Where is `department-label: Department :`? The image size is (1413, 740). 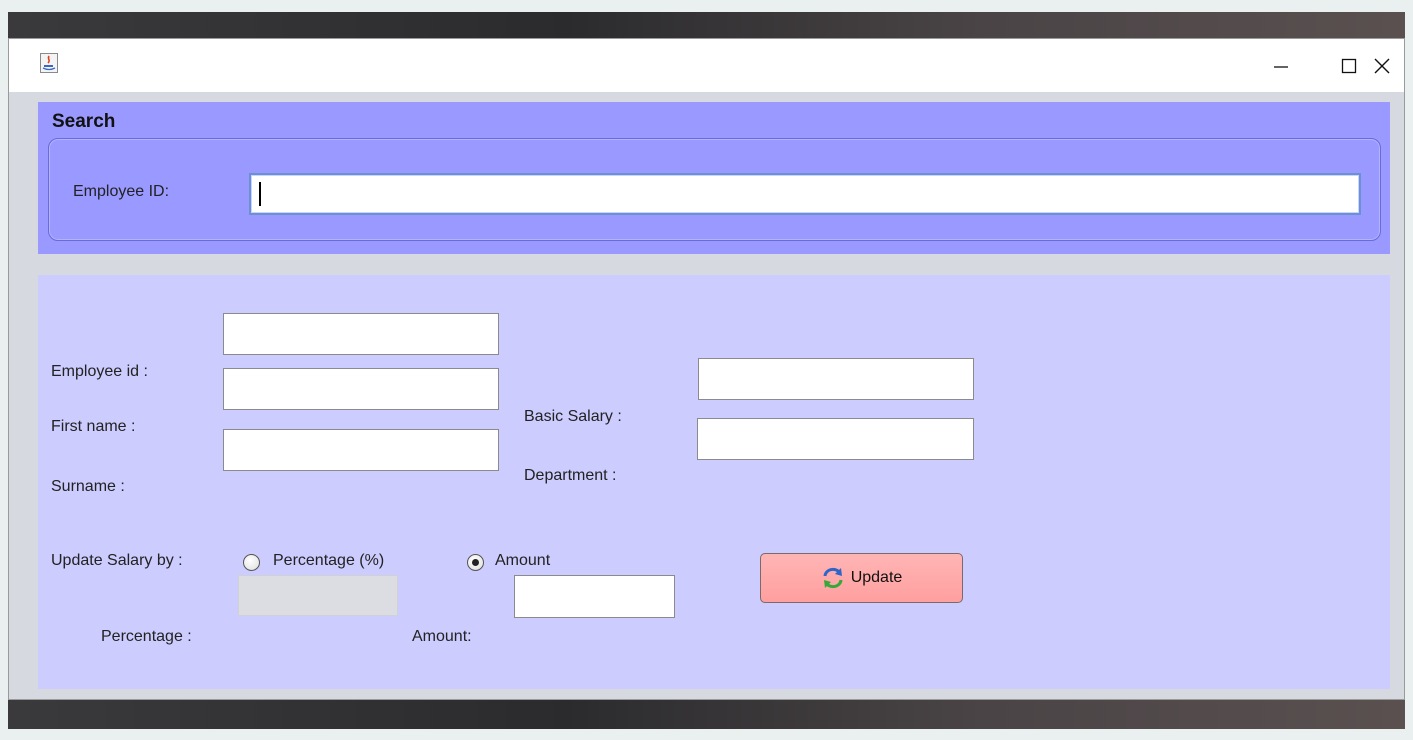
department-label: Department : is located at coordinates (570, 475).